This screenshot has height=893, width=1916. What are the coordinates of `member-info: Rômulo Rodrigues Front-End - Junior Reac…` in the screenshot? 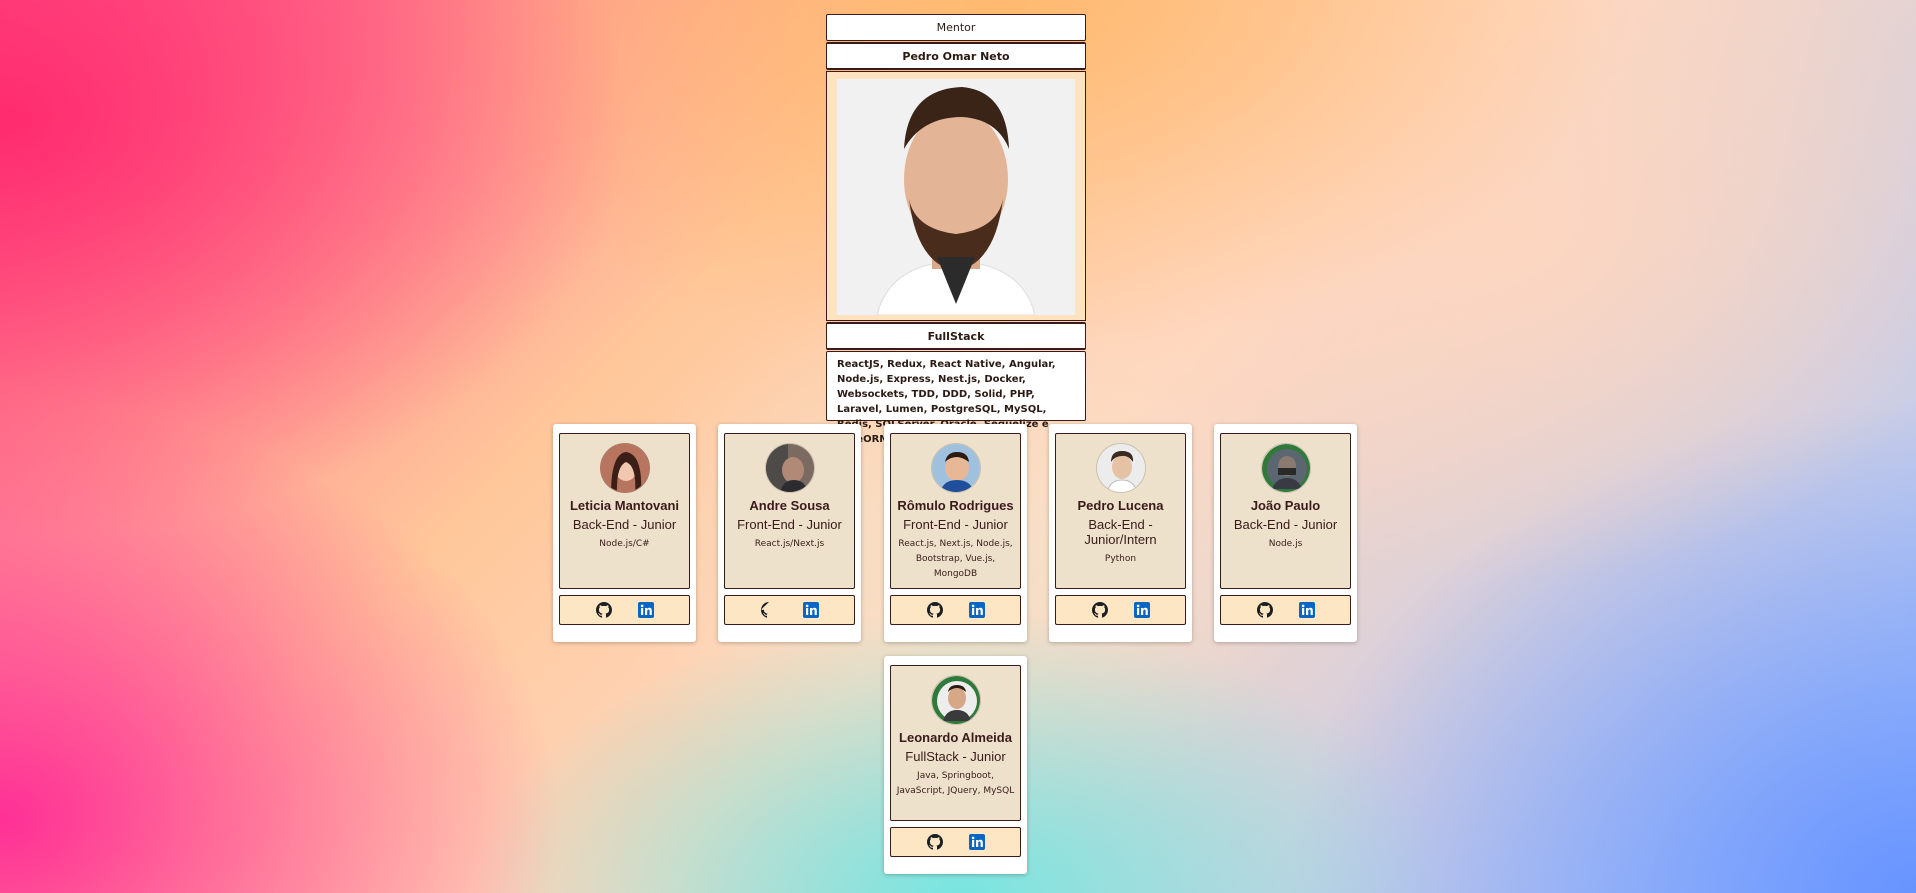 It's located at (955, 511).